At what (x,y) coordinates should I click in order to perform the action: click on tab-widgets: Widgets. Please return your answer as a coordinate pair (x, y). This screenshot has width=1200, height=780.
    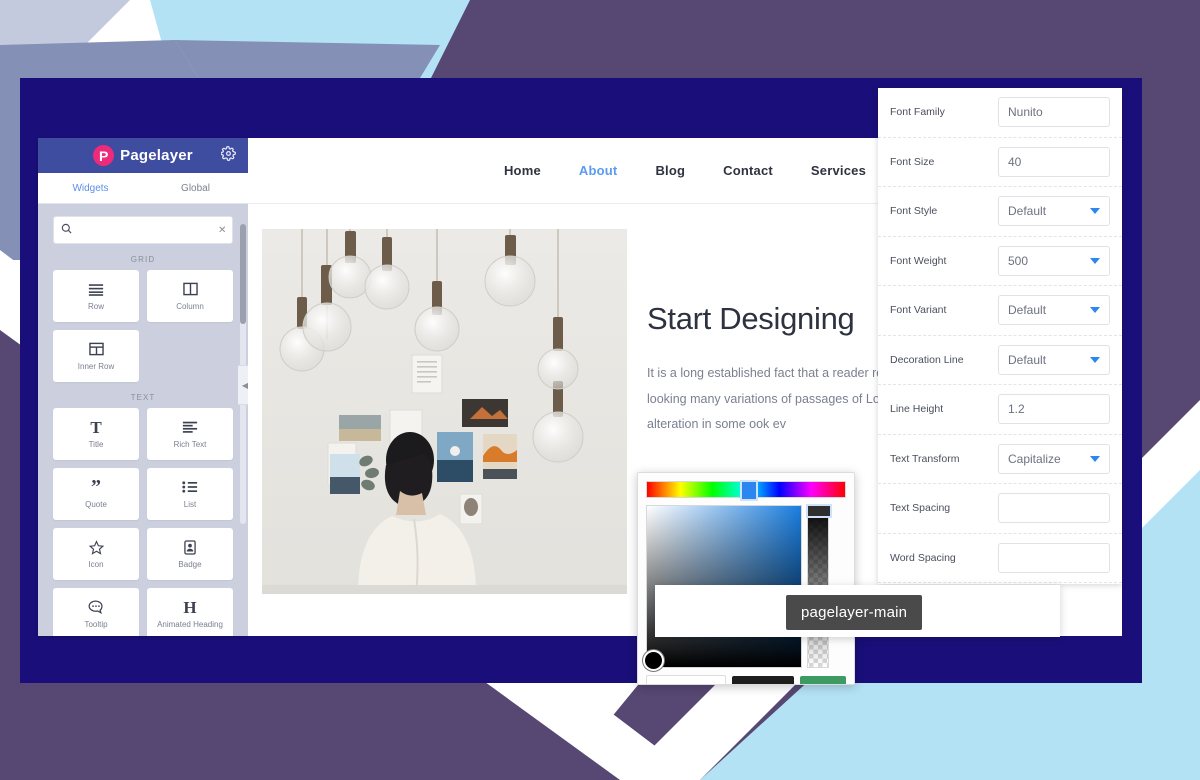
    Looking at the image, I should click on (90, 188).